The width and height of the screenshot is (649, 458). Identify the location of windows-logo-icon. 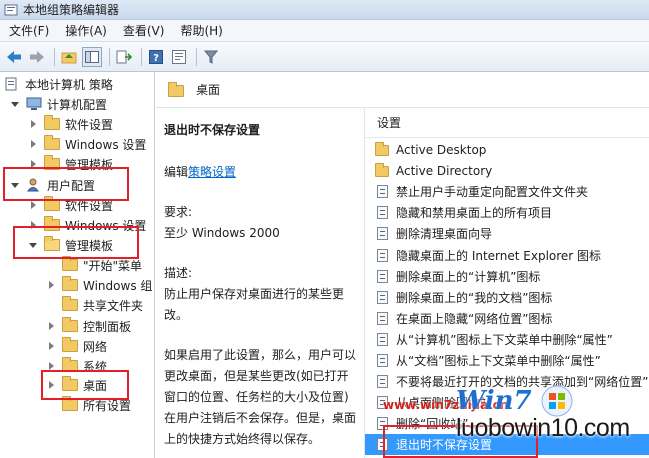
(557, 401).